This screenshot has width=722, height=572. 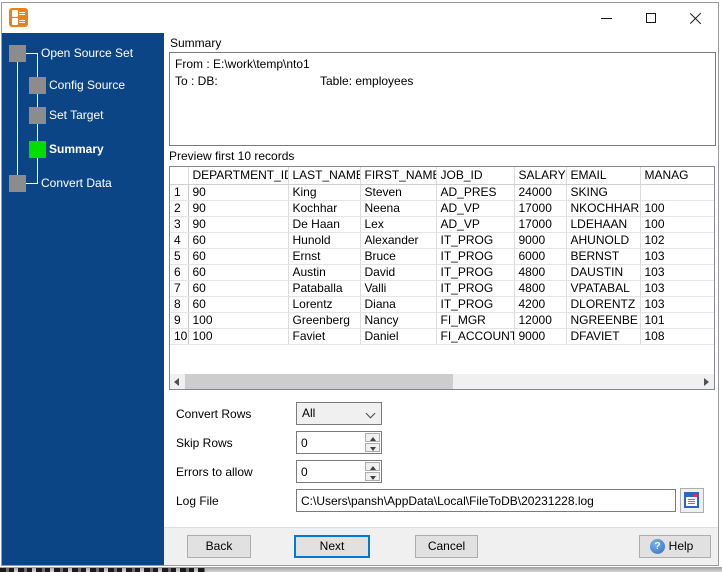 I want to click on table-row: 7 60 Pataballa Valli IT_PROG 4800 VPATABAL 103, so click(x=442, y=288).